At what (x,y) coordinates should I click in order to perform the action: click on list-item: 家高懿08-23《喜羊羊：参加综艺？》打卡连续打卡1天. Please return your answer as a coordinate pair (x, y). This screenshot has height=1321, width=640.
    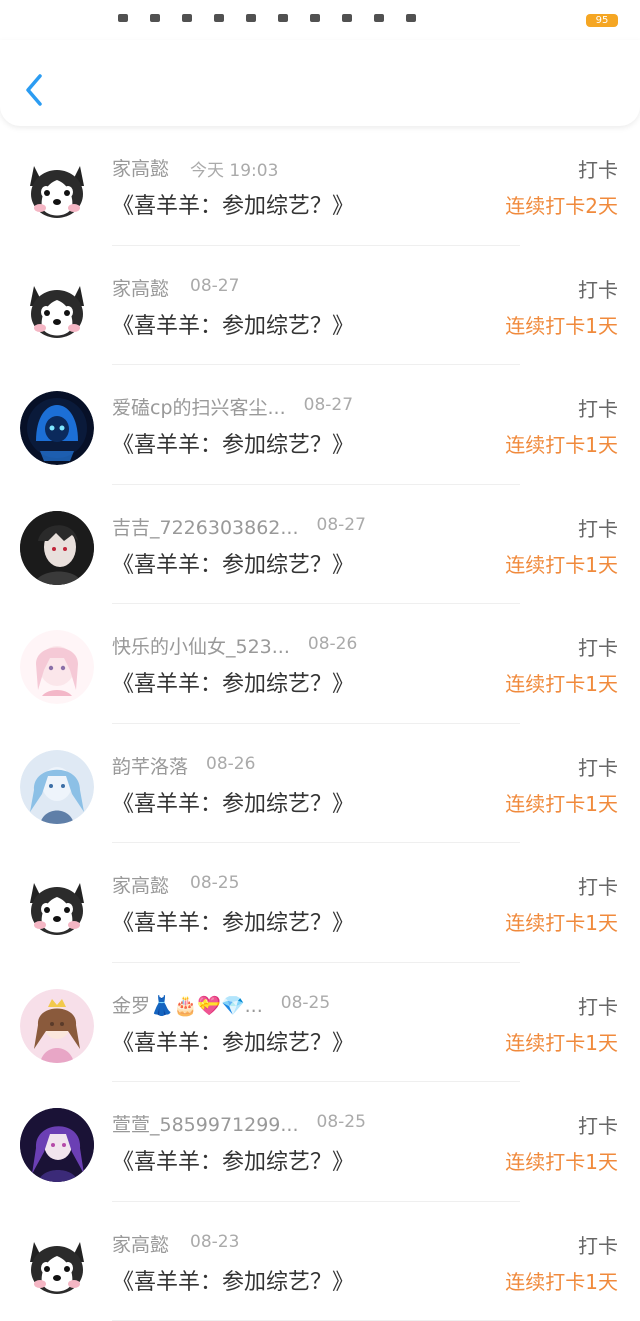
    Looking at the image, I should click on (320, 1261).